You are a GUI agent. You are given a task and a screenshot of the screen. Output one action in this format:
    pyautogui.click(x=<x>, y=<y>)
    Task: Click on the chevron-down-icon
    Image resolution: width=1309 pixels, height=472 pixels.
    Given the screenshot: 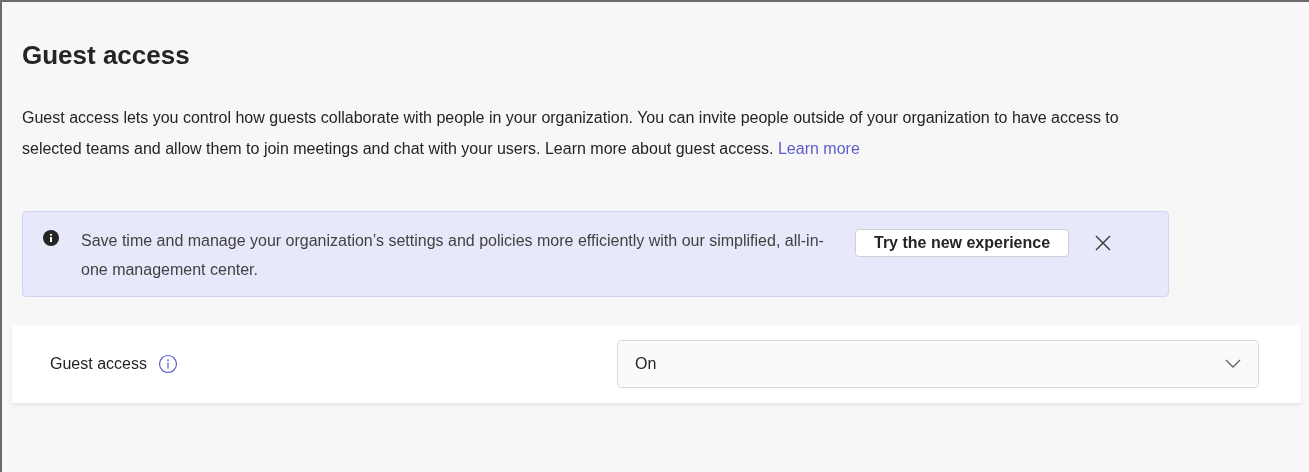 What is the action you would take?
    pyautogui.click(x=1233, y=364)
    